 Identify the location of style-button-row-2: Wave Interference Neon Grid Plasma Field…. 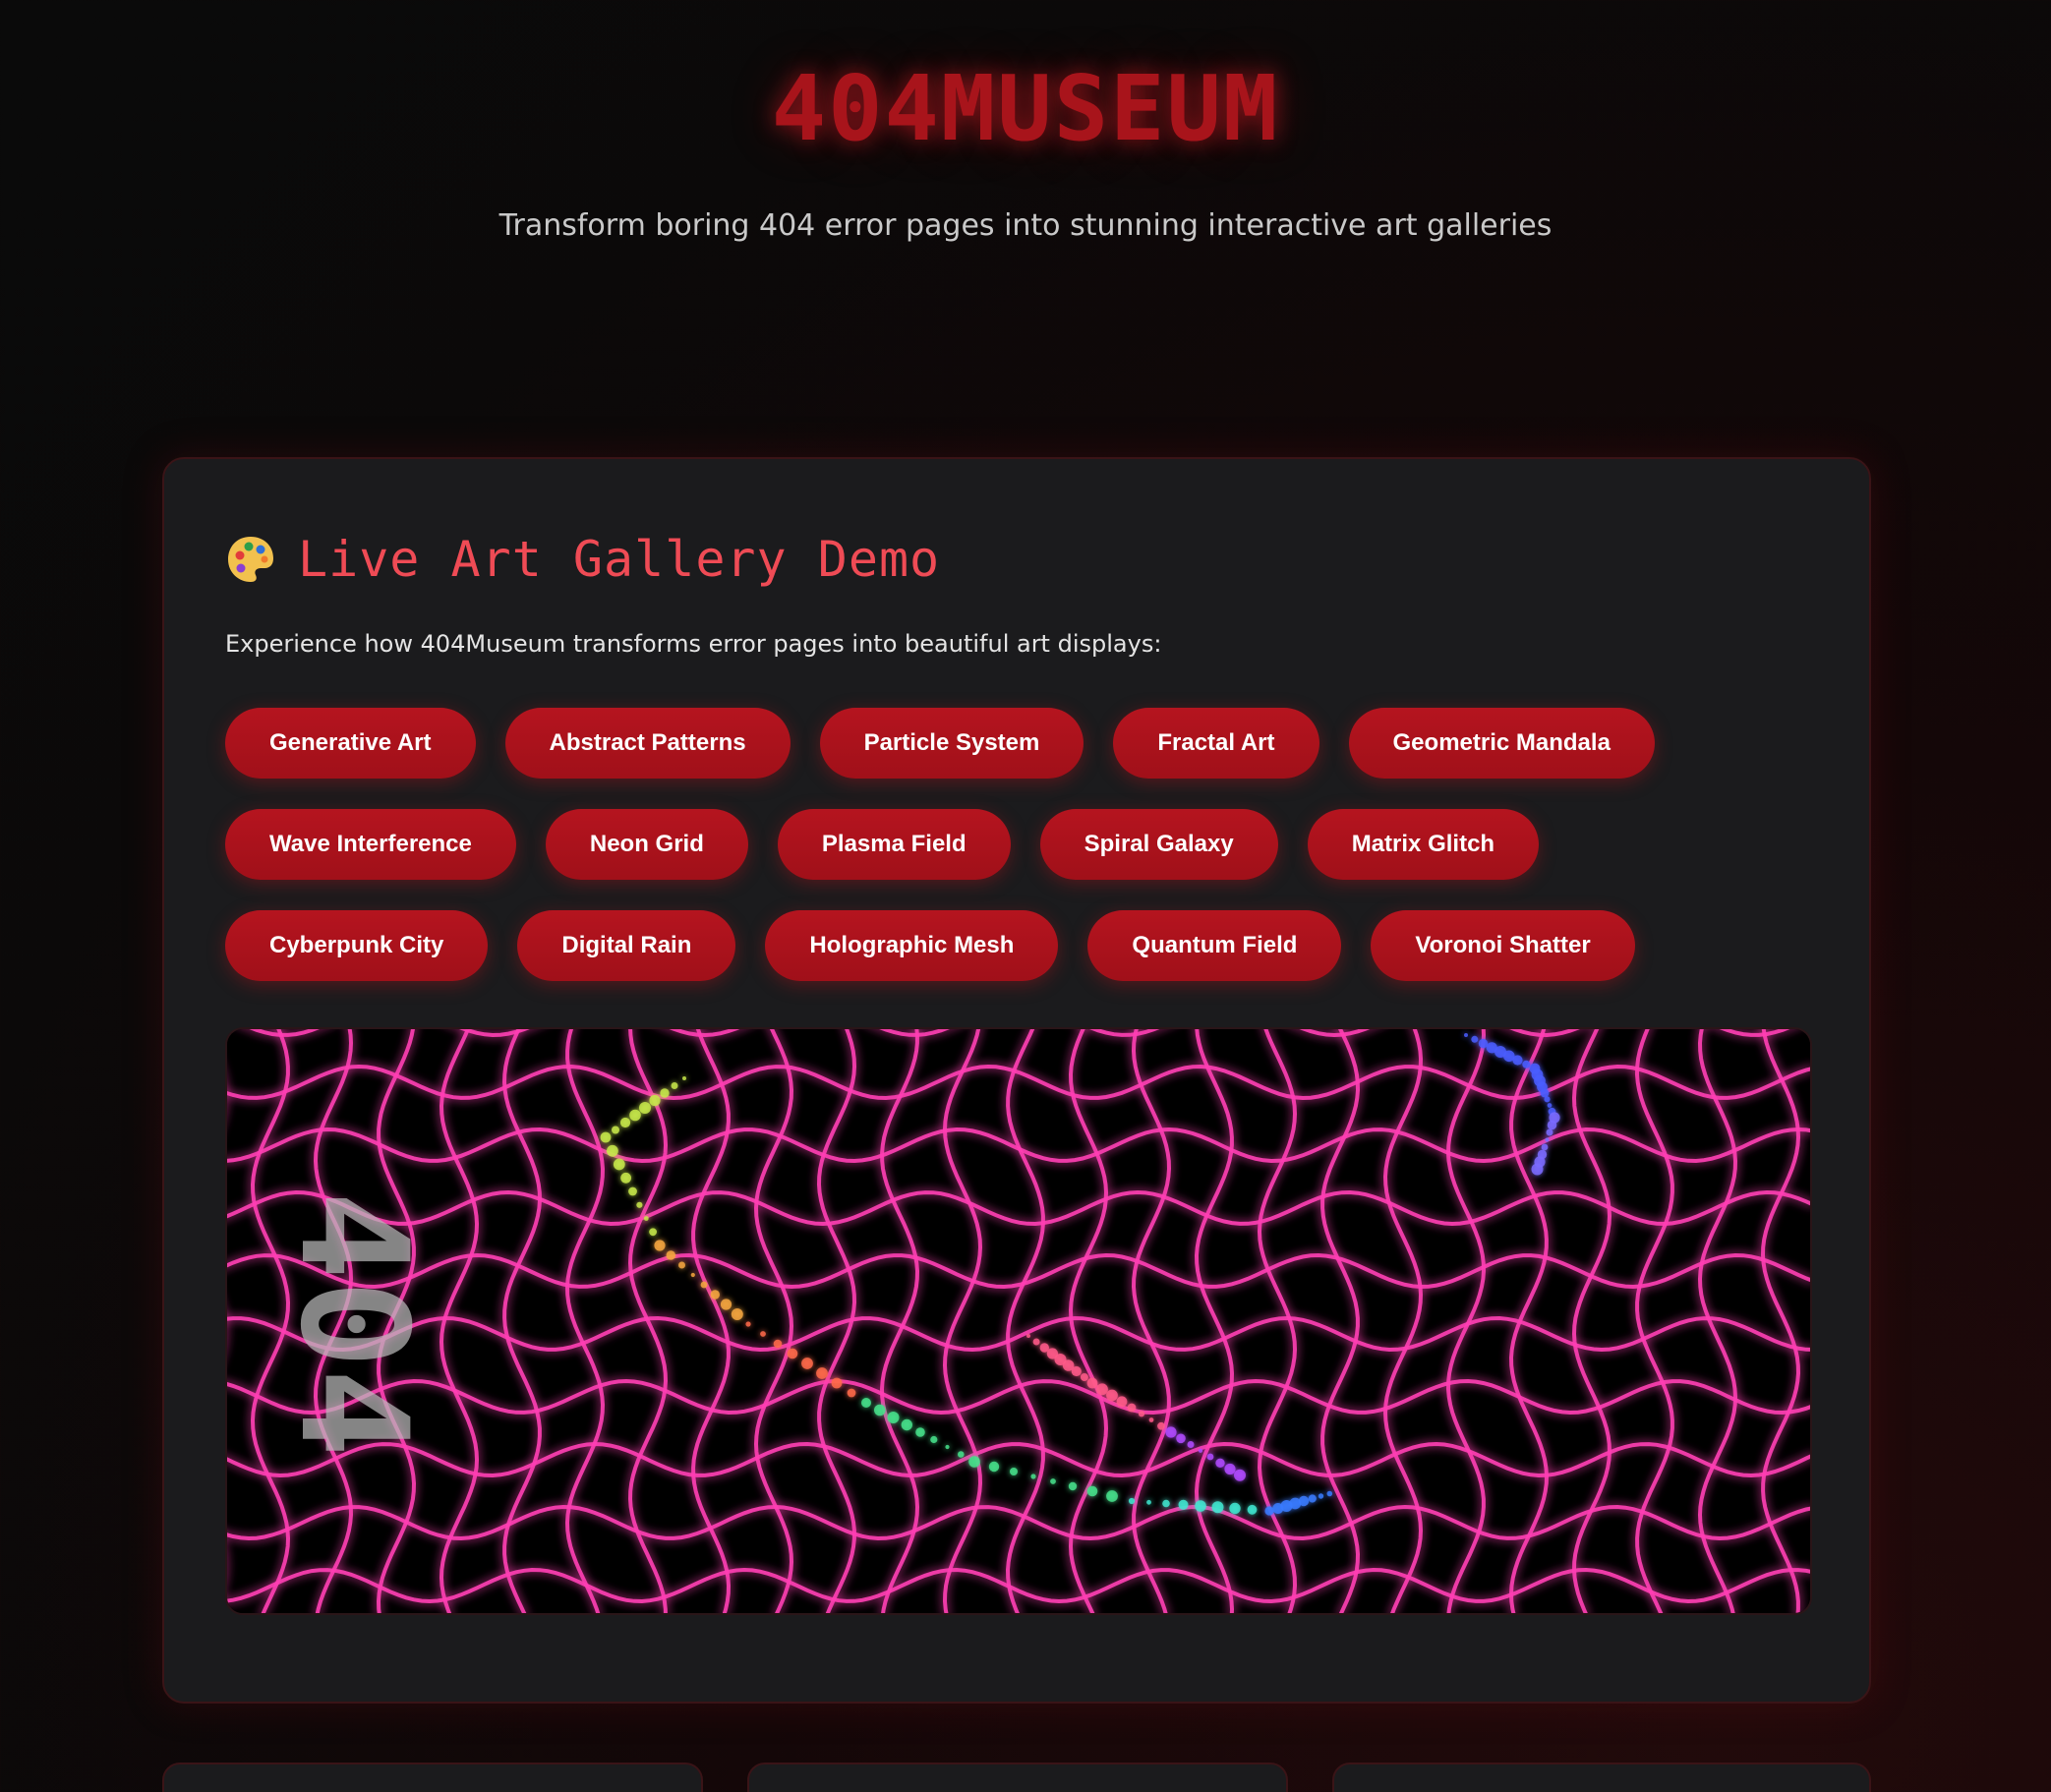
(882, 844).